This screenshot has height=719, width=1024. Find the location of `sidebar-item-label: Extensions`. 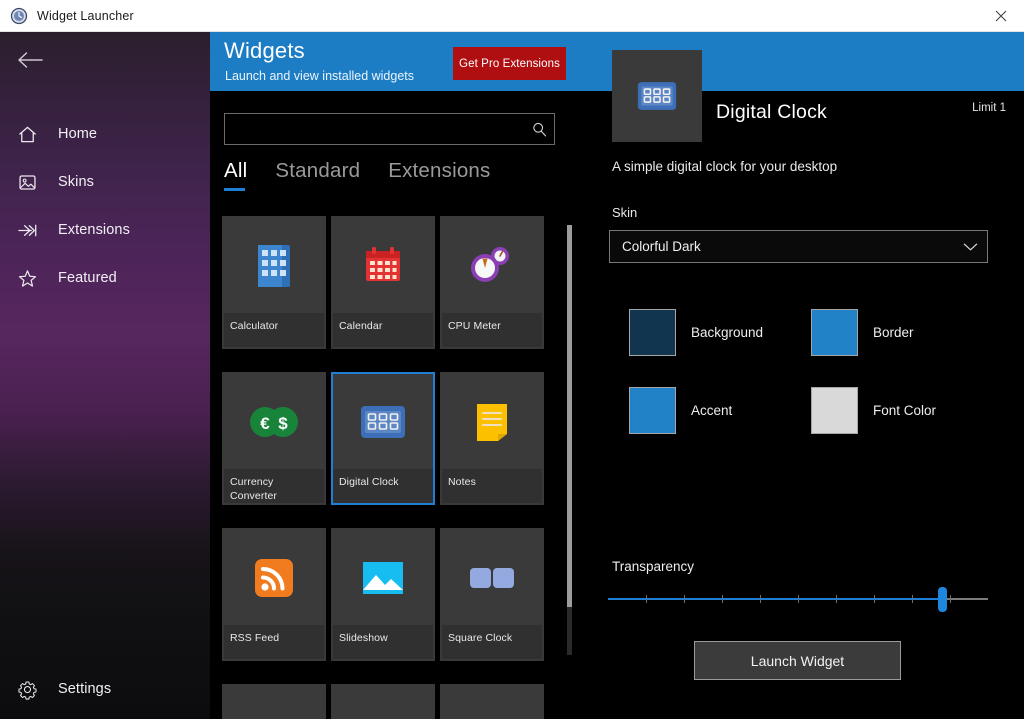

sidebar-item-label: Extensions is located at coordinates (94, 230).